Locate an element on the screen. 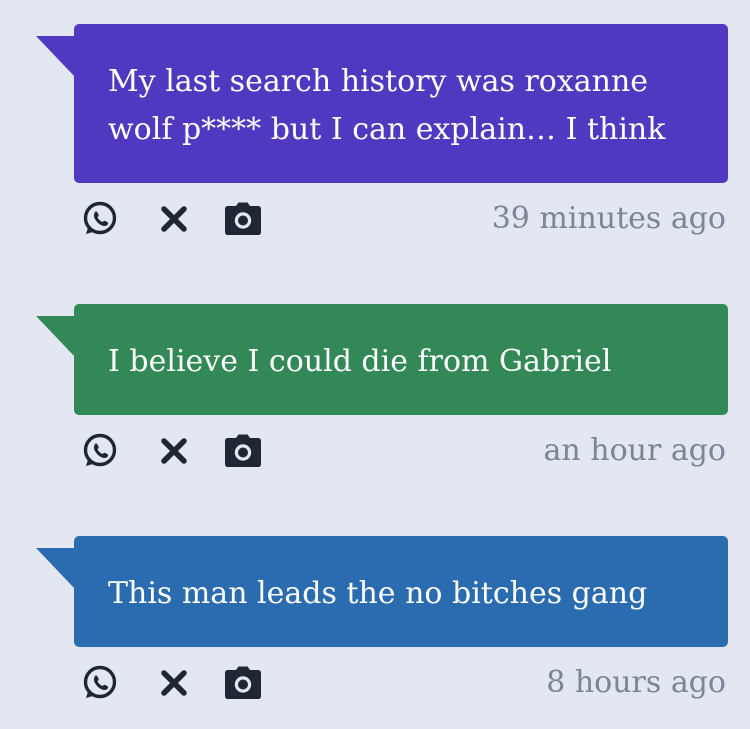 The height and width of the screenshot is (729, 750). message-text: I believe I could die from Gabriel is located at coordinates (360, 361).